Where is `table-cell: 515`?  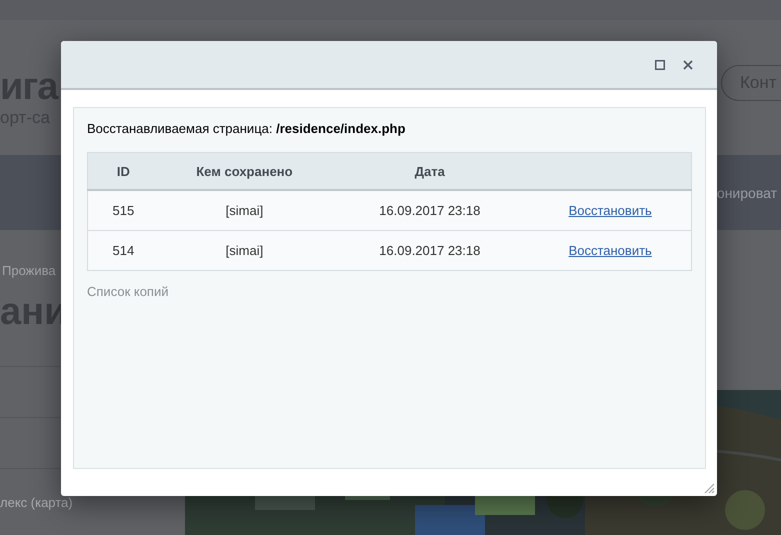
table-cell: 515 is located at coordinates (123, 210).